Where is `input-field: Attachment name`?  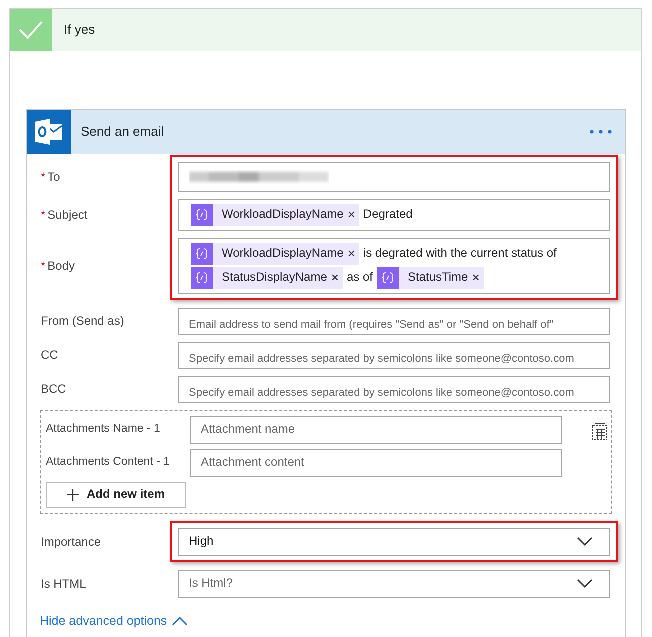
input-field: Attachment name is located at coordinates (376, 430).